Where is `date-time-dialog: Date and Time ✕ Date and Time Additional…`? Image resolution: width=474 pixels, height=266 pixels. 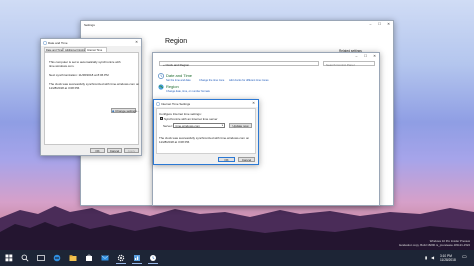 date-time-dialog: Date and Time ✕ Date and Time Additional… is located at coordinates (91, 97).